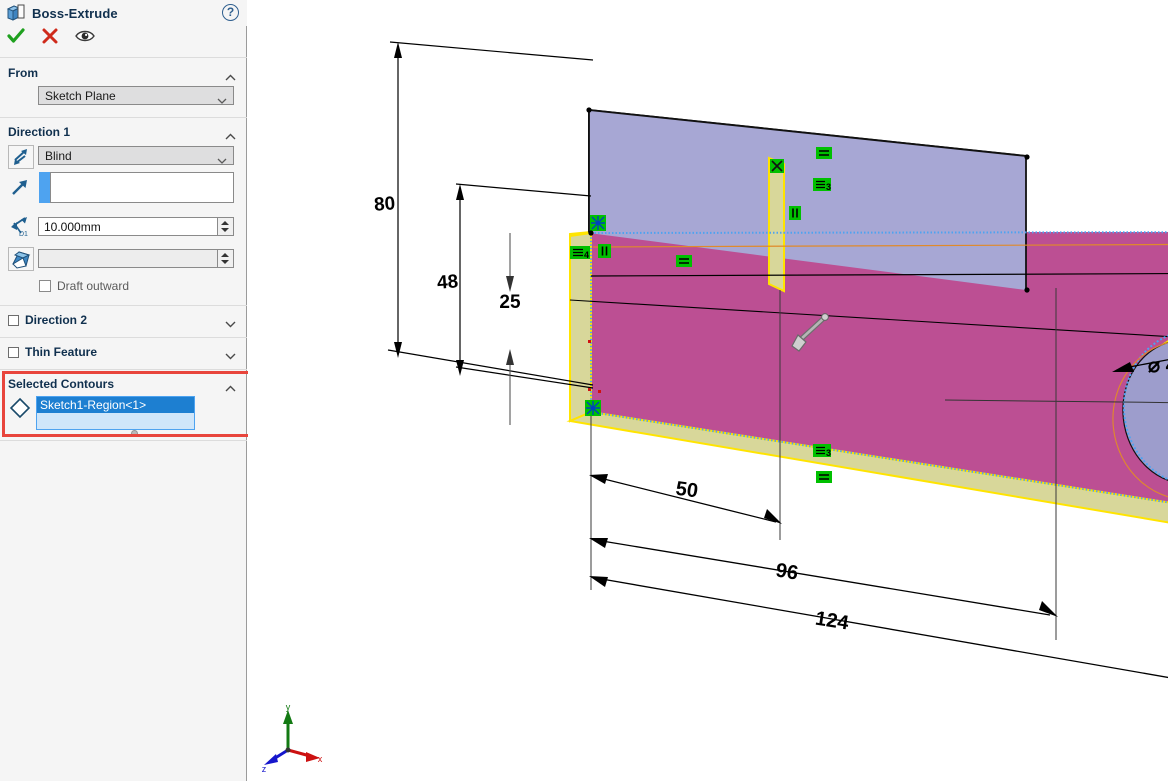  What do you see at coordinates (298, 738) in the screenshot?
I see `coordinate-triad: y x z` at bounding box center [298, 738].